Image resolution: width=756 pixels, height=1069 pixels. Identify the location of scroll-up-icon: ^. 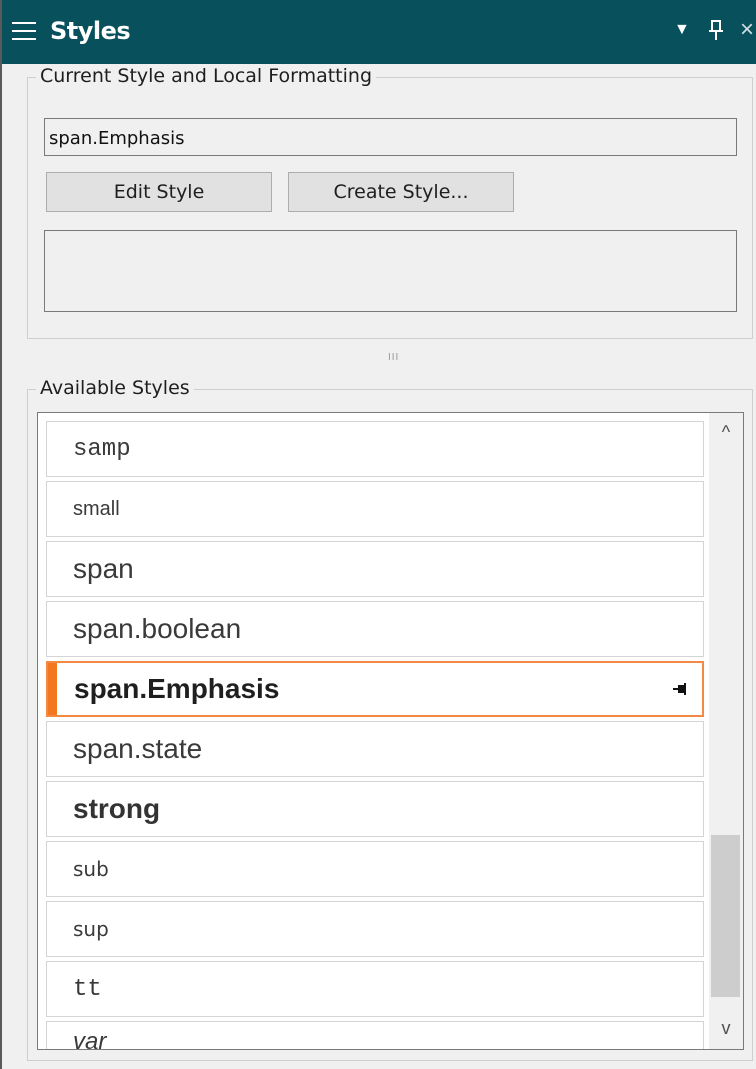
(726, 432).